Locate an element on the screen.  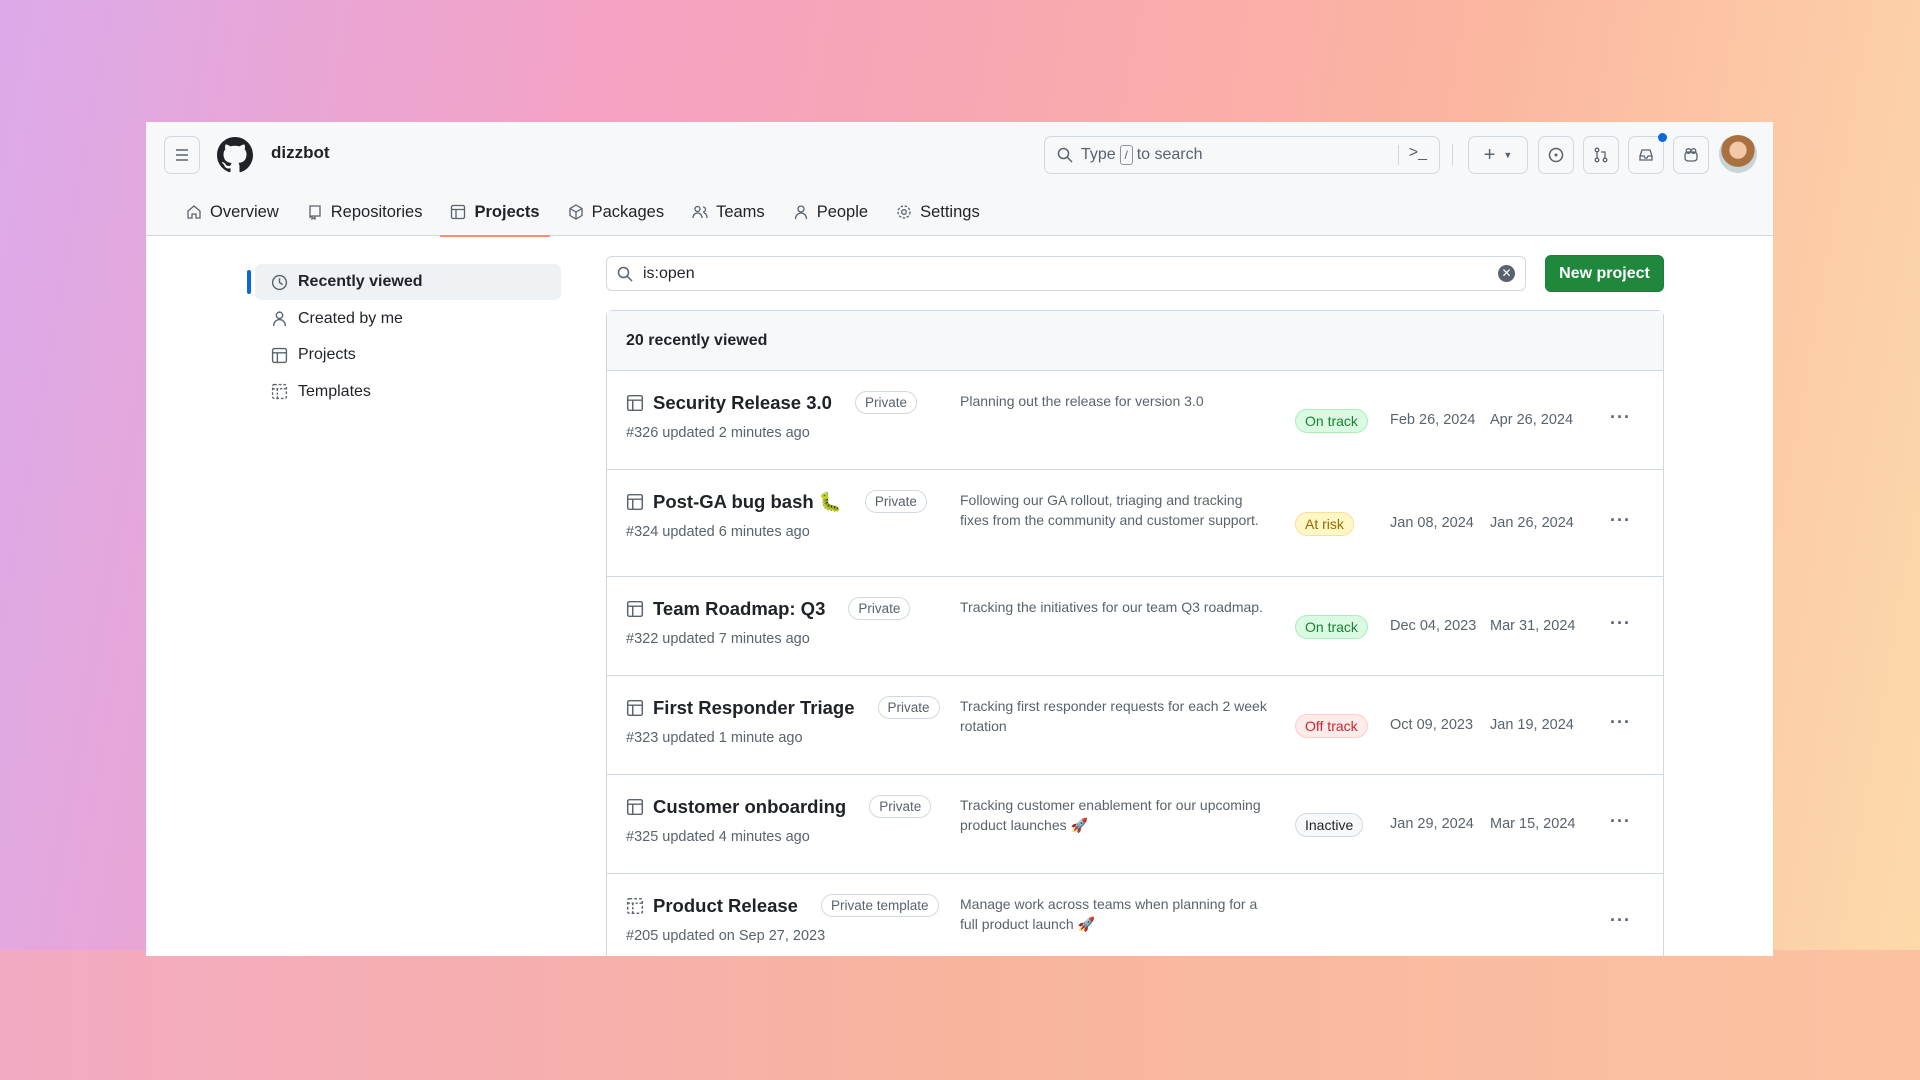
people-icon is located at coordinates (700, 212).